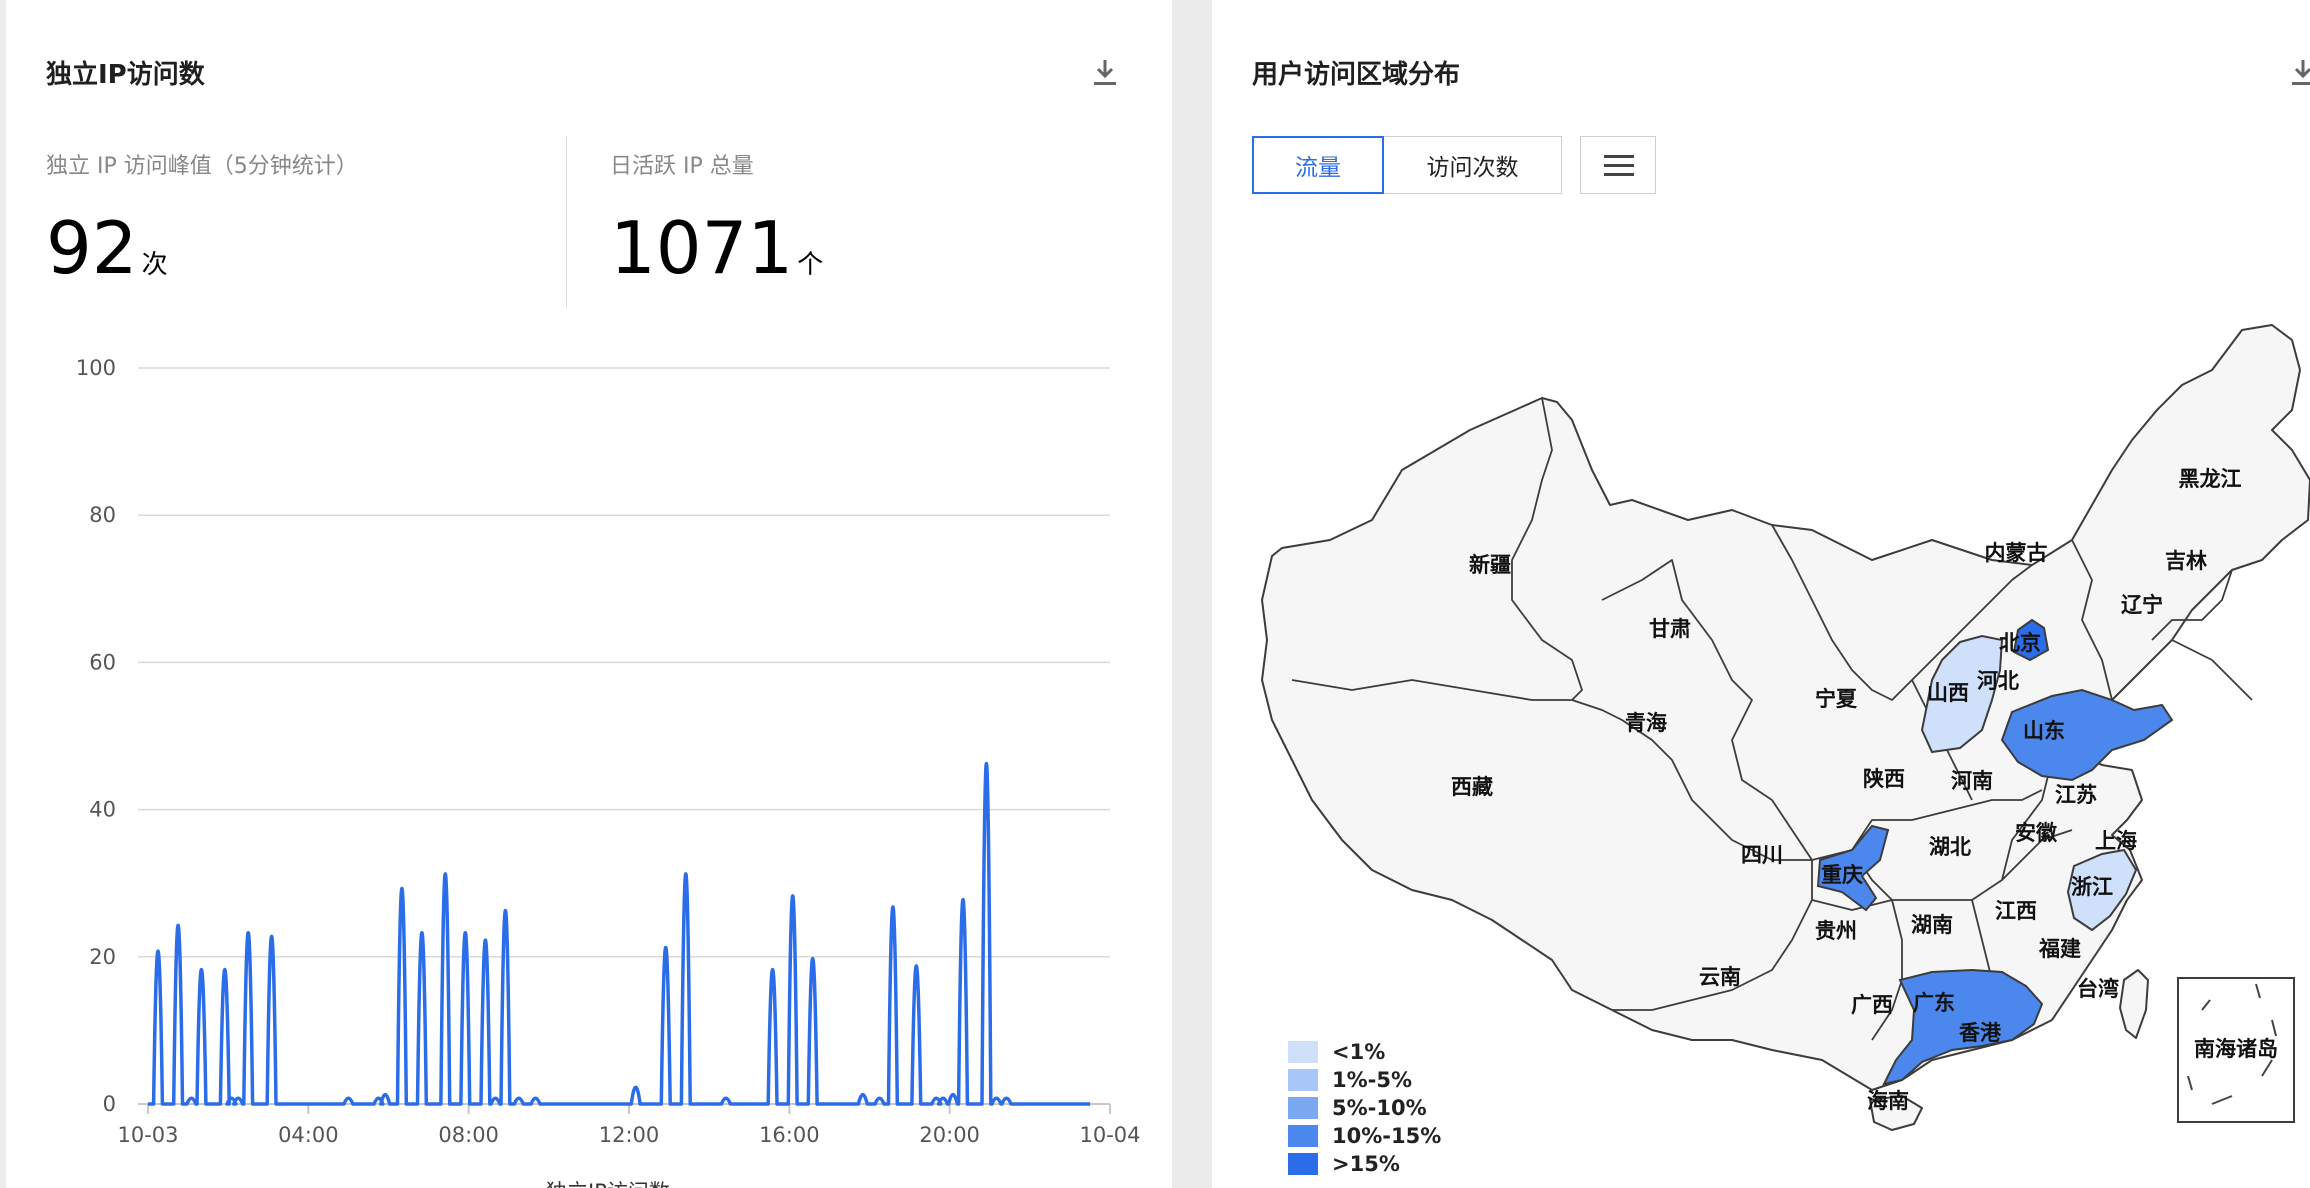  Describe the element at coordinates (1932, 925) in the screenshot. I see `region-label: 湖南` at that location.